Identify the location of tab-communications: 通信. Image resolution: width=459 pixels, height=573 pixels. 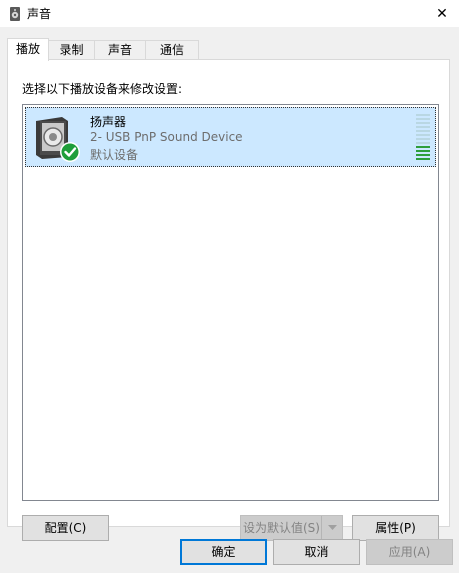
(172, 50).